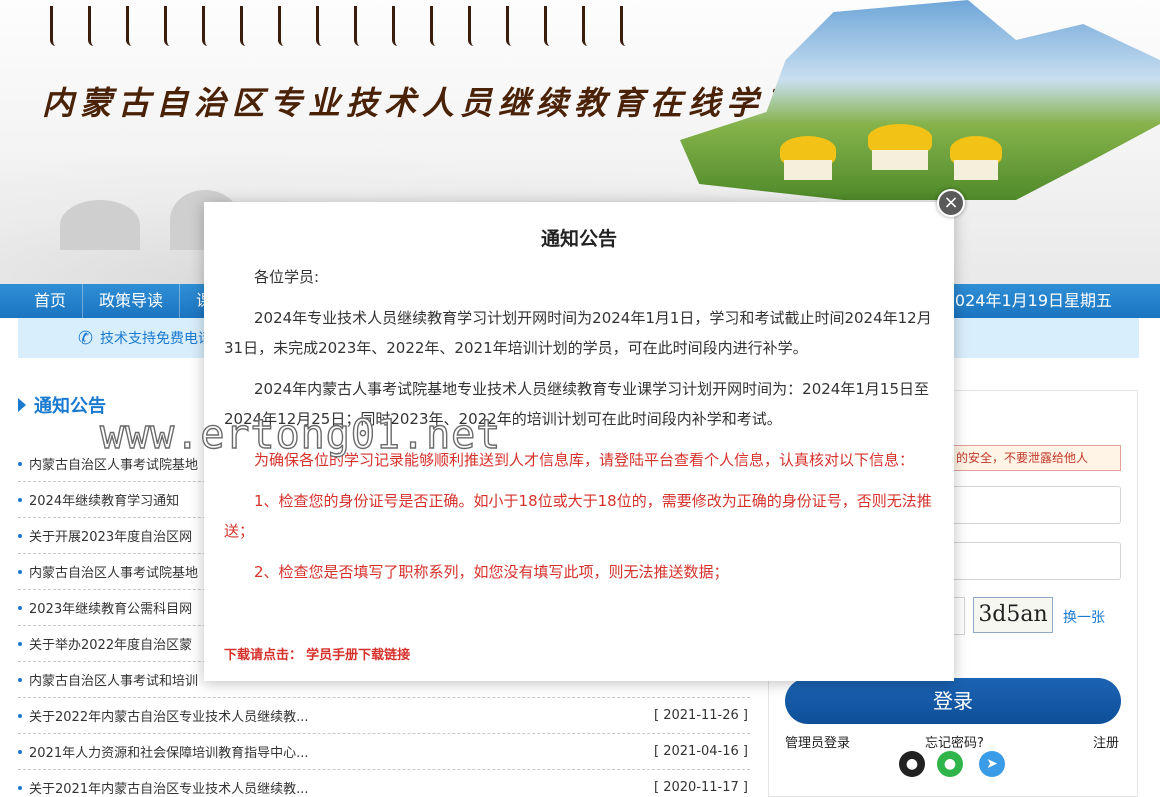  I want to click on support-phone-label: 技术支持免费电话, so click(156, 339).